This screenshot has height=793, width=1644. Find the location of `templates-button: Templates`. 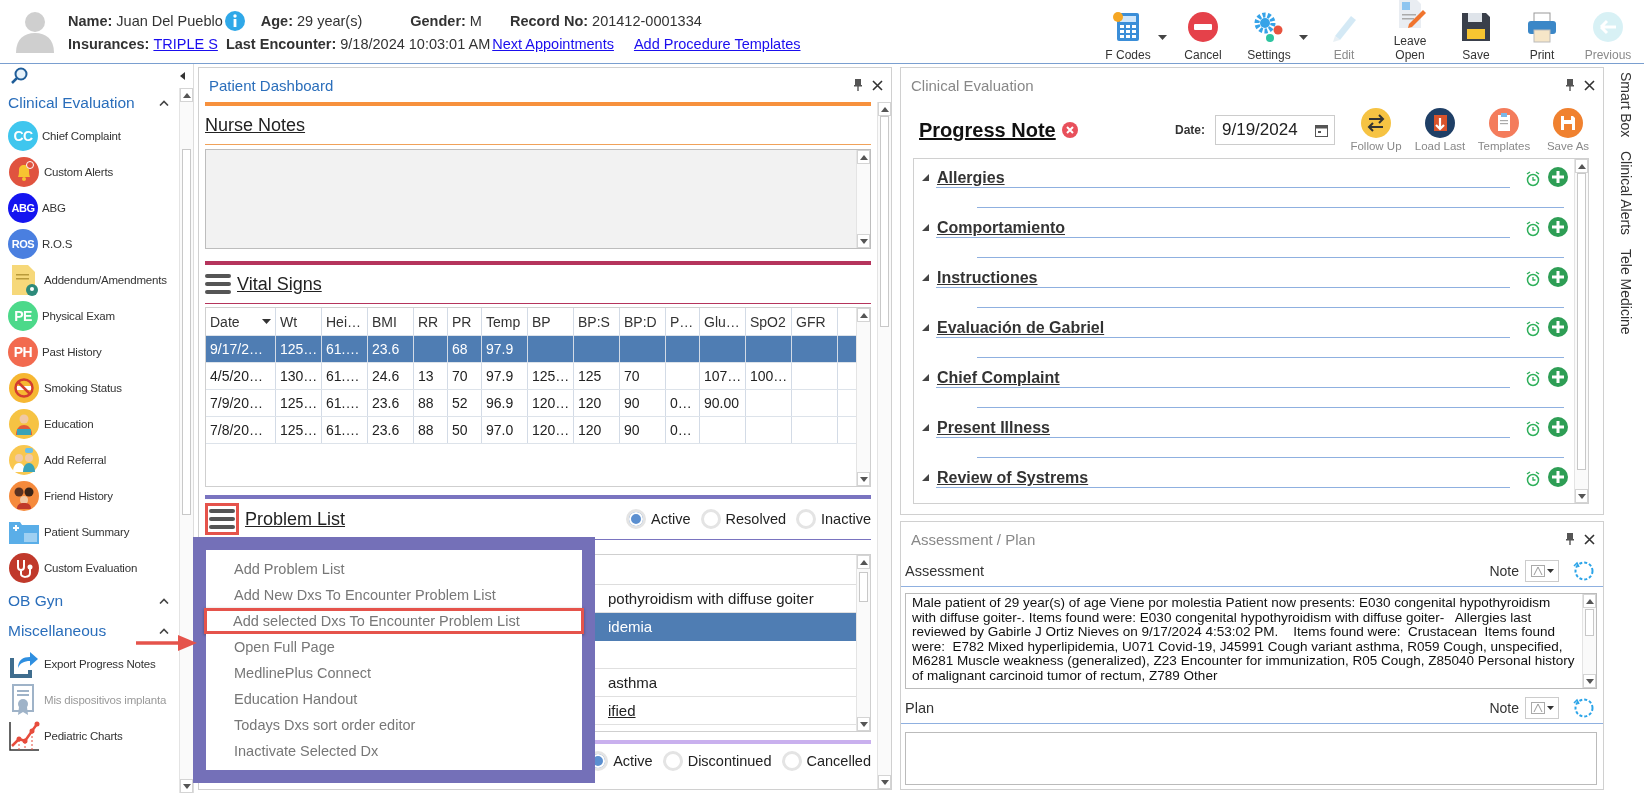

templates-button: Templates is located at coordinates (1504, 130).